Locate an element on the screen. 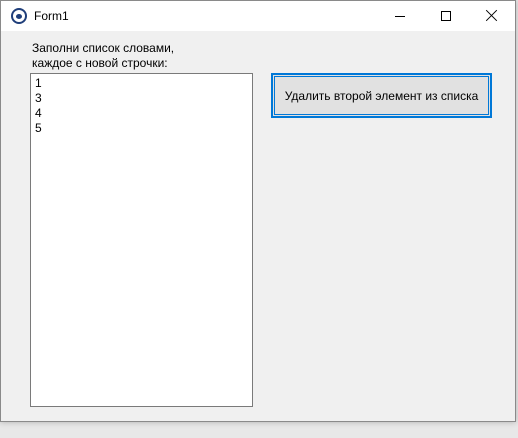  title-bar: Form1 is located at coordinates (258, 16).